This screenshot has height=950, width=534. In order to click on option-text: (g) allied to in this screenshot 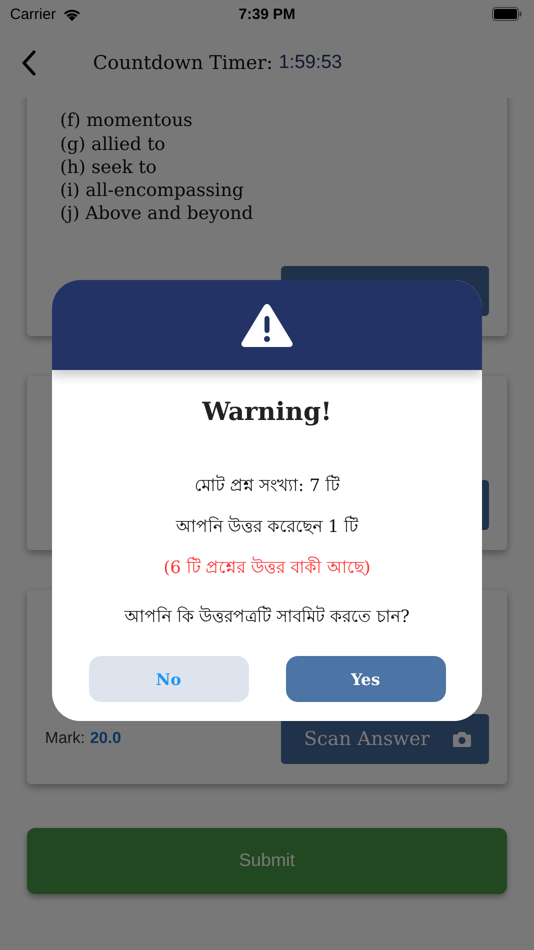, I will do `click(113, 144)`.